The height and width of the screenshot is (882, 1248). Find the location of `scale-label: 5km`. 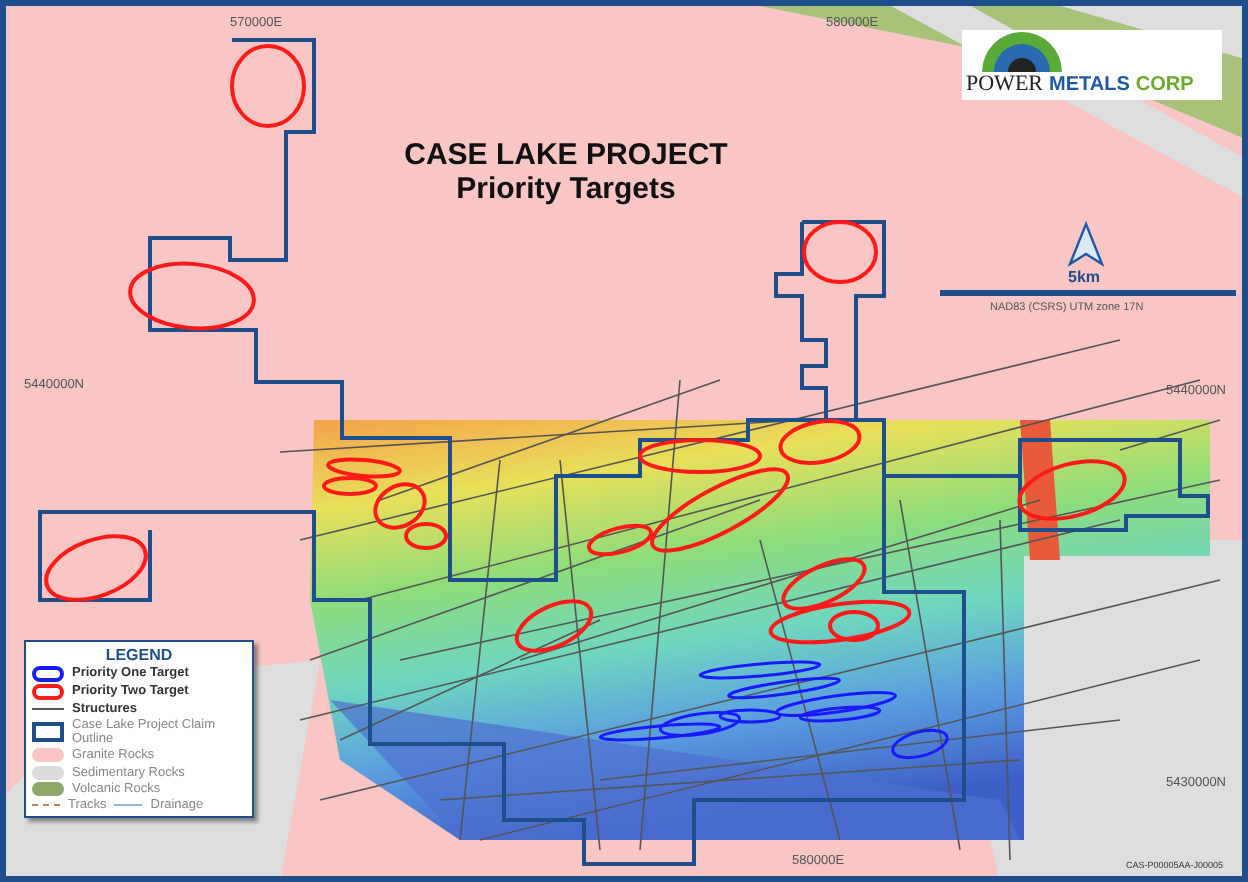

scale-label: 5km is located at coordinates (1084, 277).